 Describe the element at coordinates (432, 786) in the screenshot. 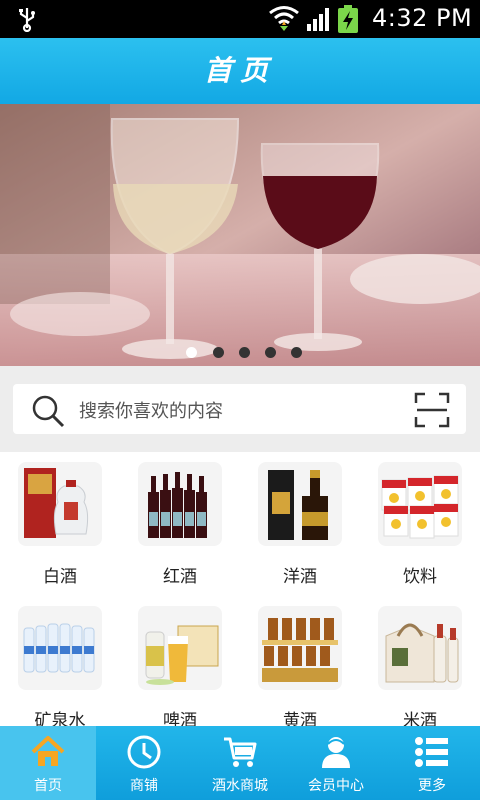

I see `tab-label: 更多` at that location.